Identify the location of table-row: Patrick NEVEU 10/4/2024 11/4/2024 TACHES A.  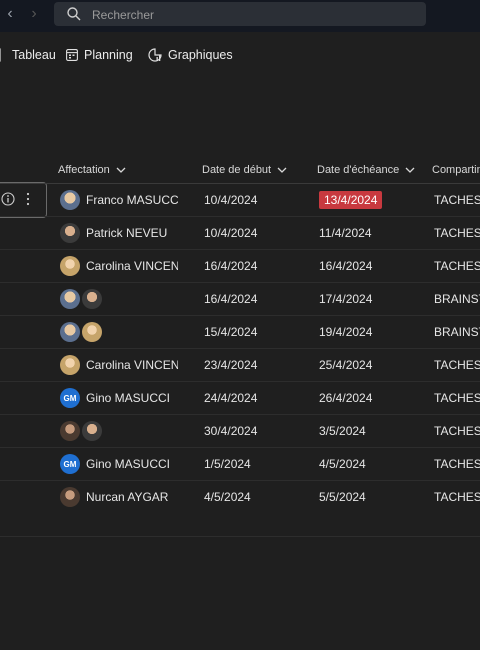
(240, 232).